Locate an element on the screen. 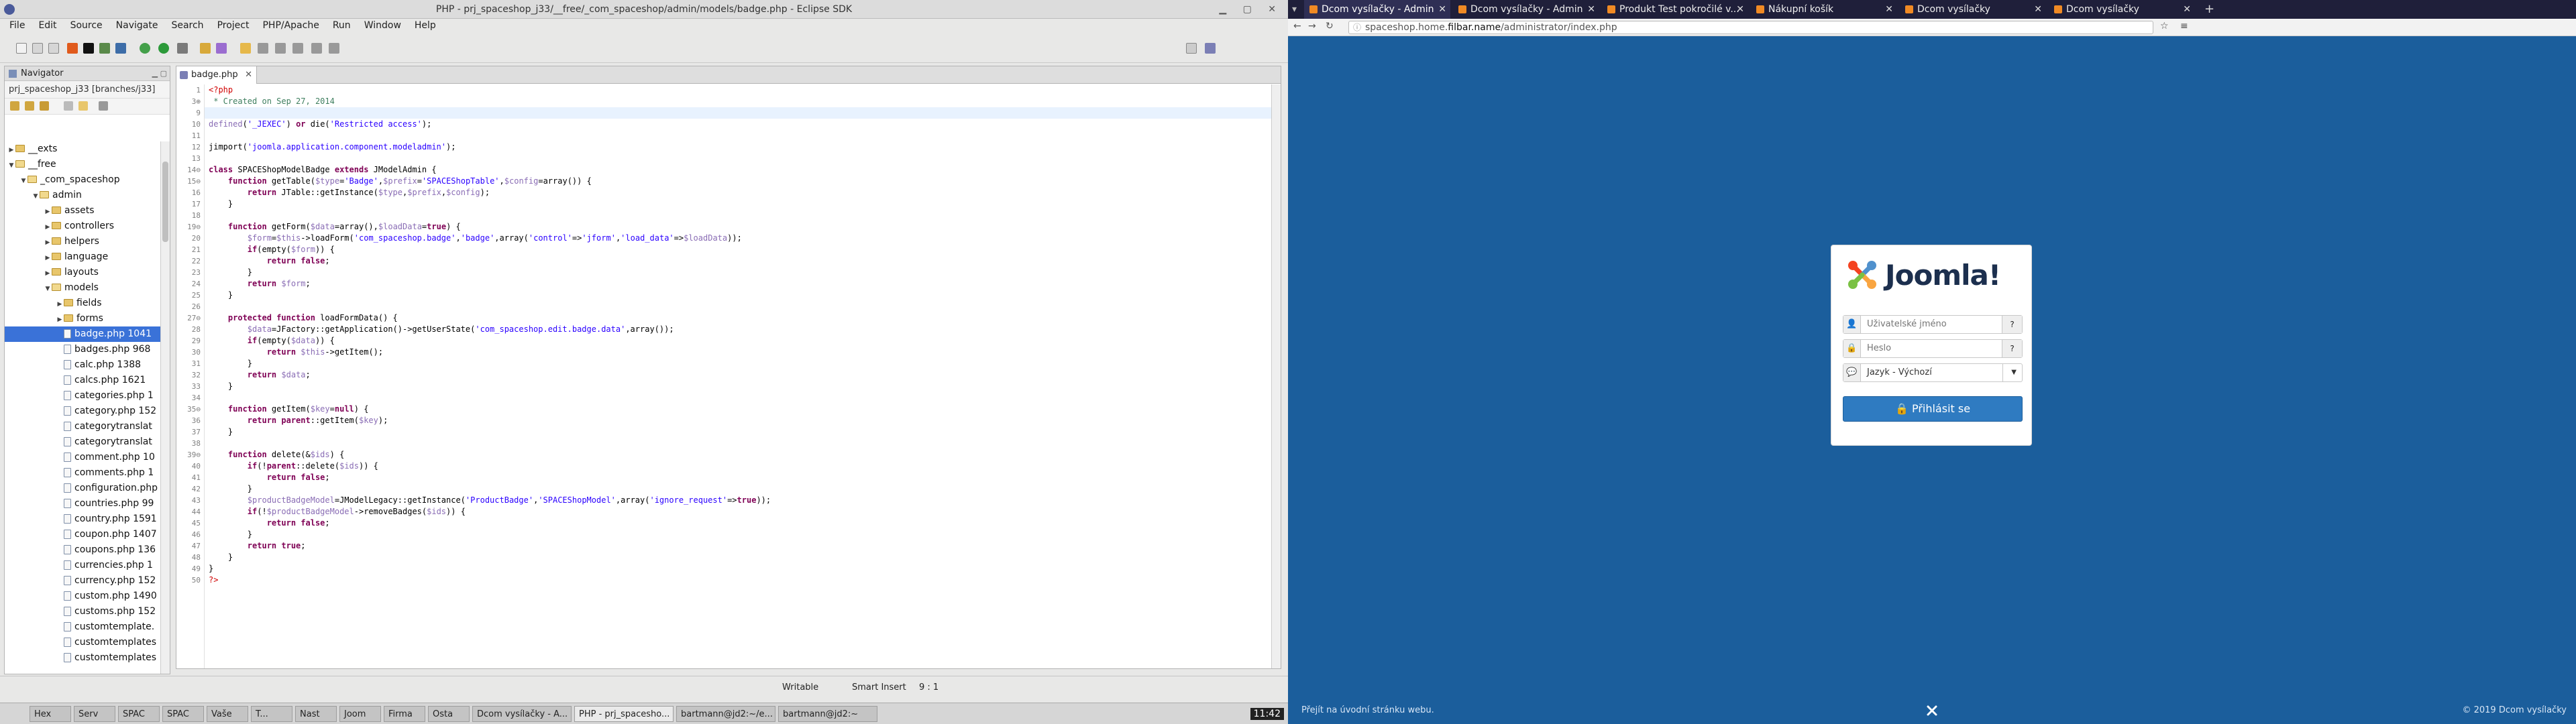 Image resolution: width=2576 pixels, height=724 pixels. menu-item: File is located at coordinates (17, 27).